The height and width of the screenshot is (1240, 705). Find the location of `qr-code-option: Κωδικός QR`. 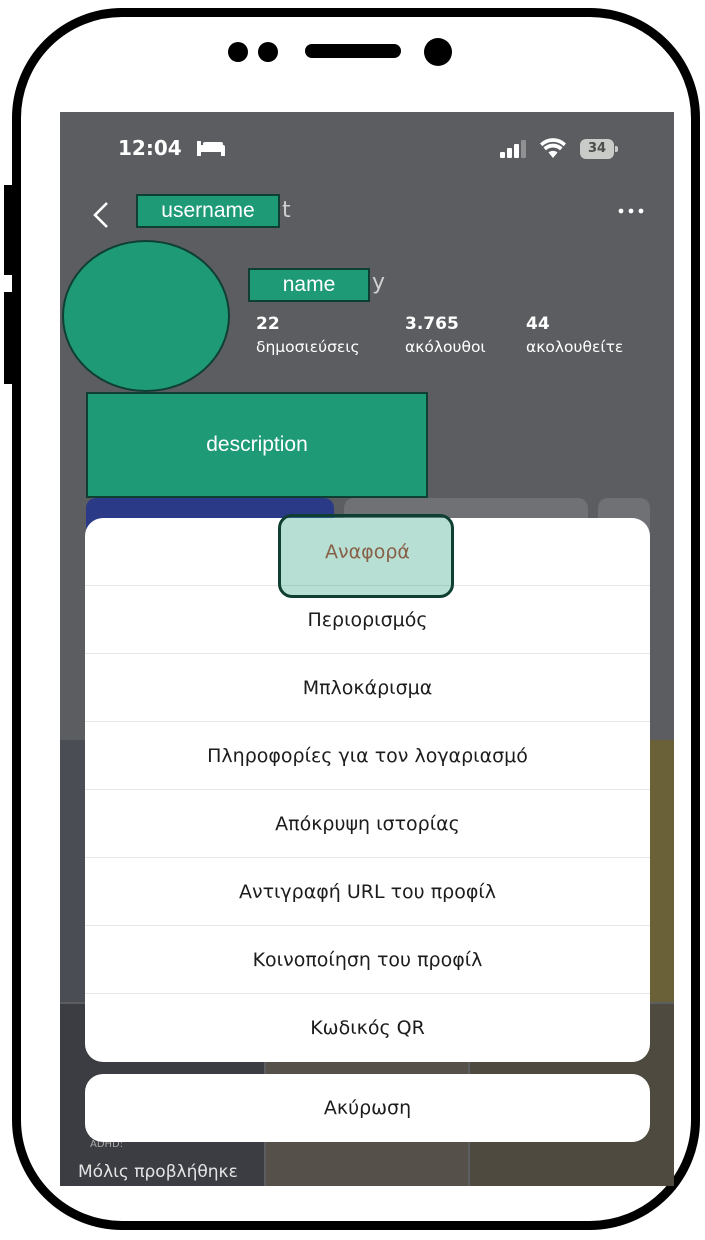

qr-code-option: Κωδικός QR is located at coordinates (367, 1028).